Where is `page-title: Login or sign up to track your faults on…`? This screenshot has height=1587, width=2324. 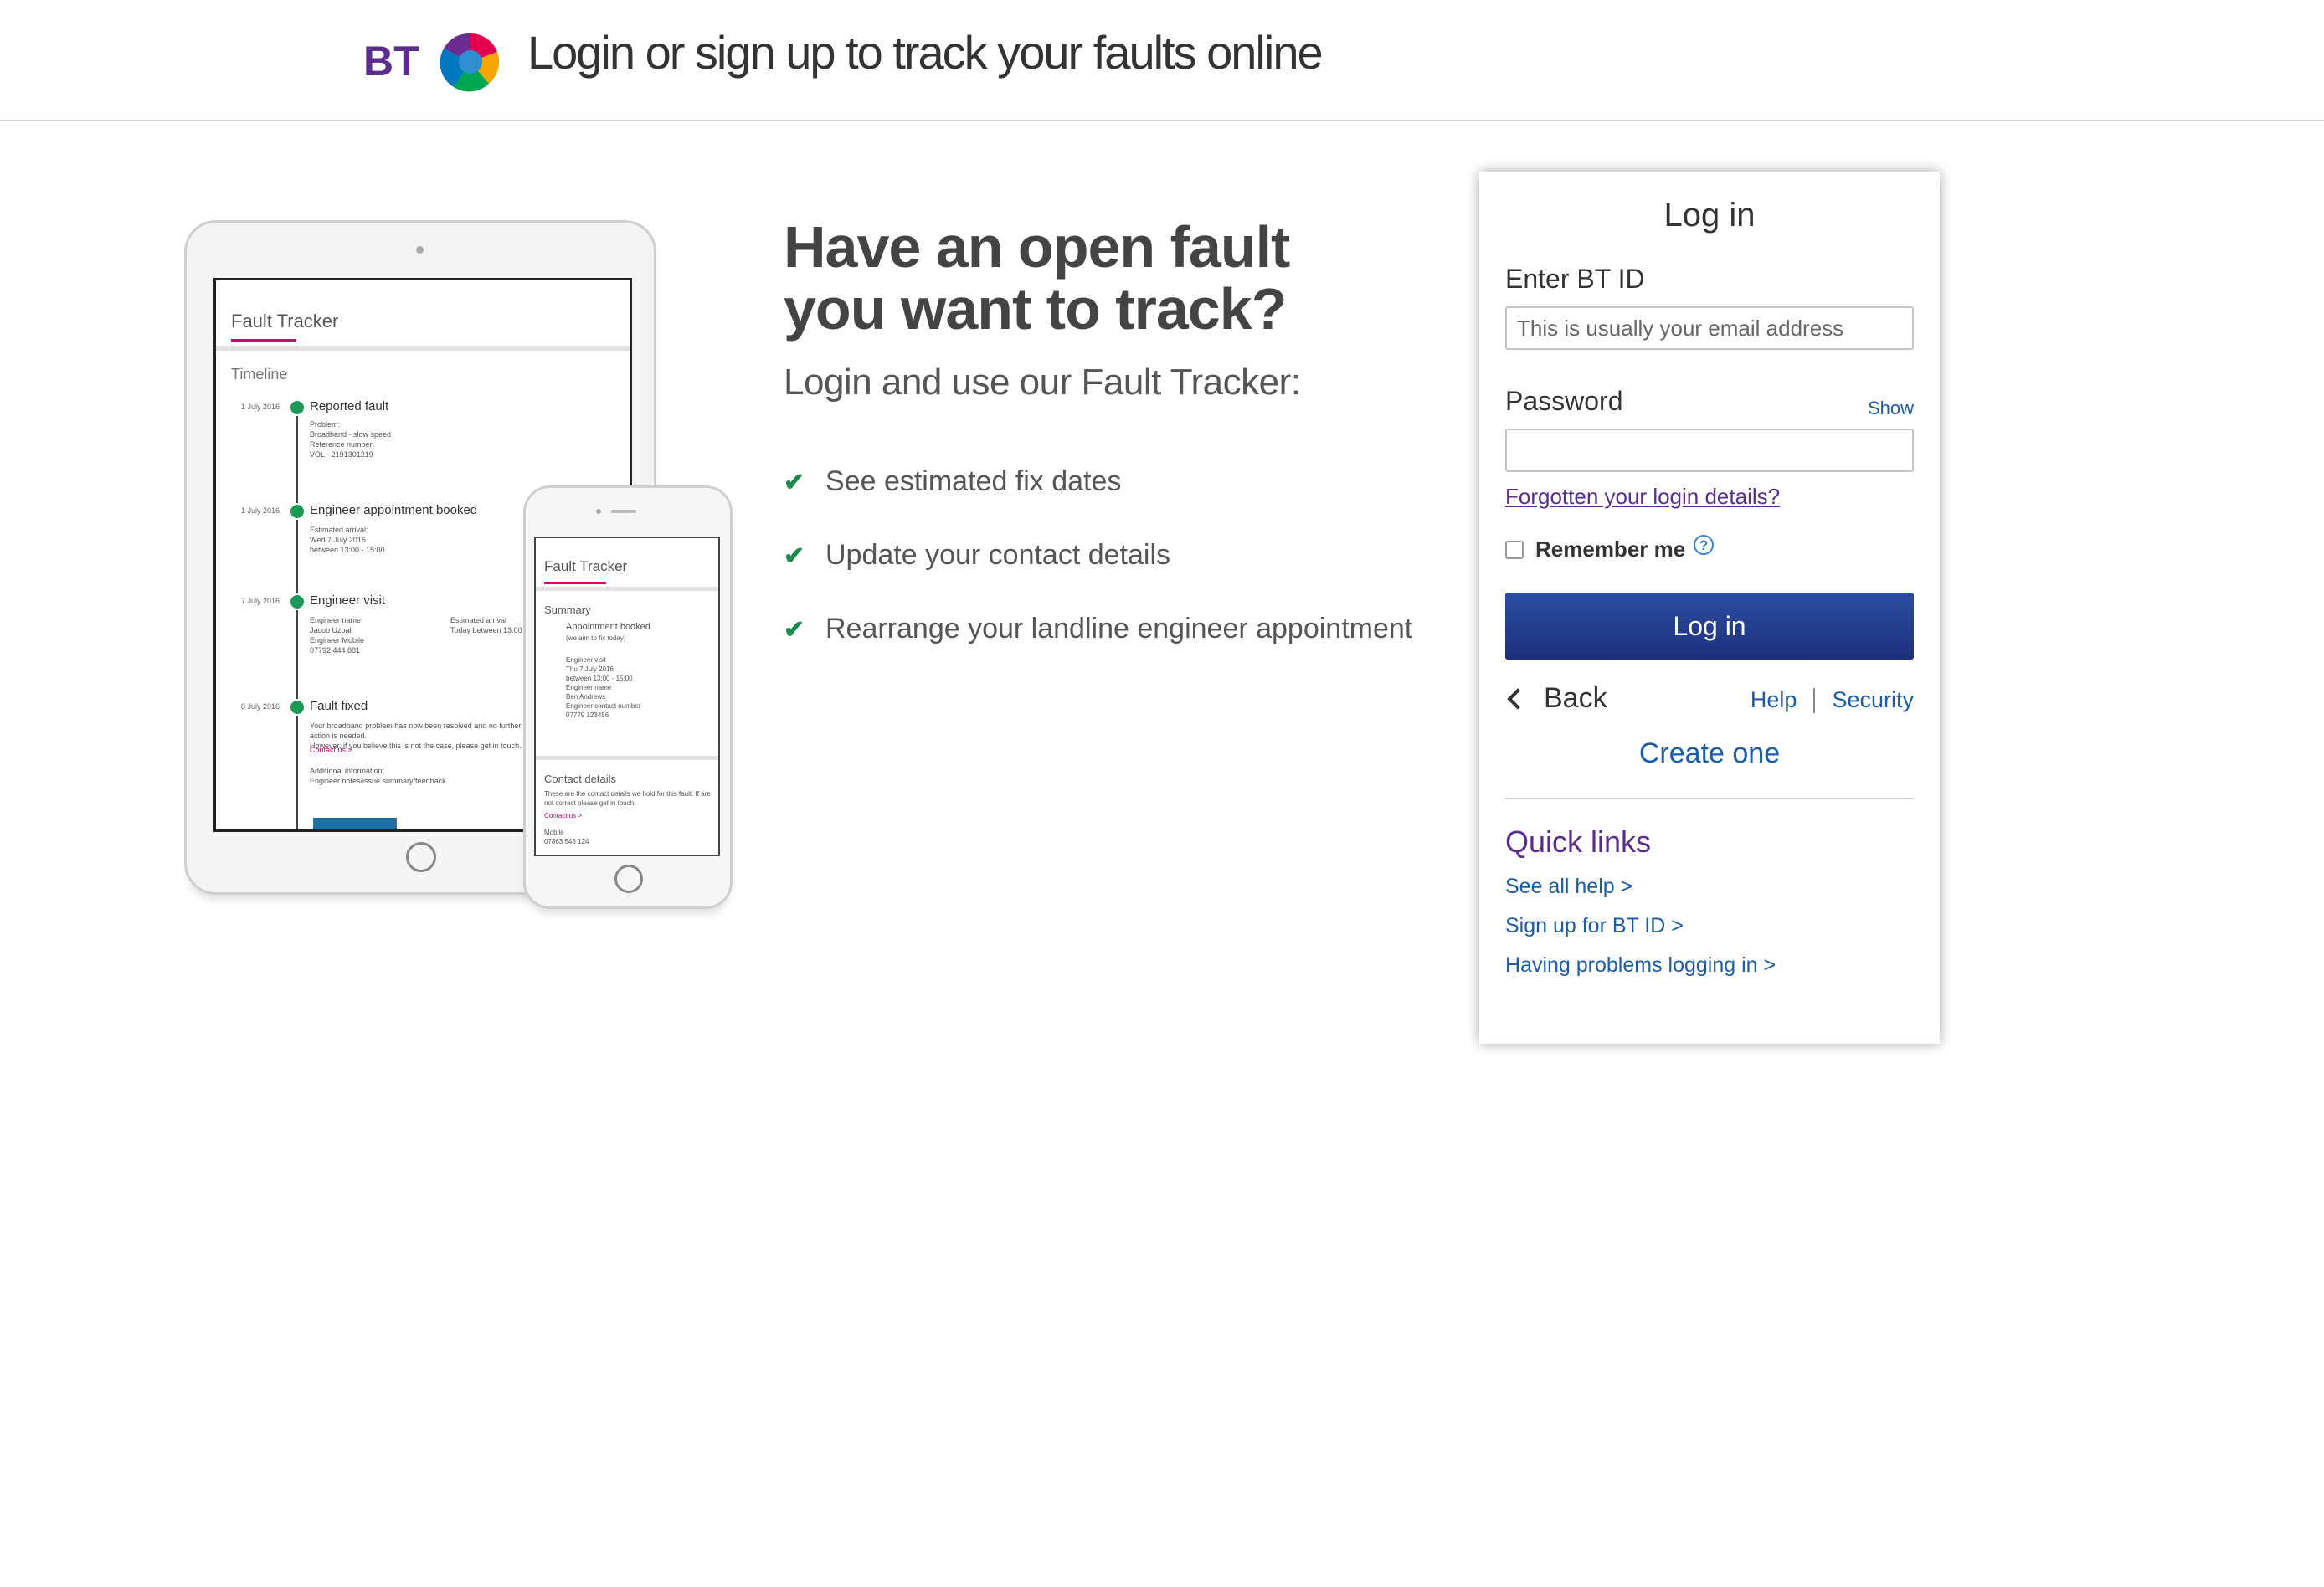 page-title: Login or sign up to track your faults on… is located at coordinates (926, 53).